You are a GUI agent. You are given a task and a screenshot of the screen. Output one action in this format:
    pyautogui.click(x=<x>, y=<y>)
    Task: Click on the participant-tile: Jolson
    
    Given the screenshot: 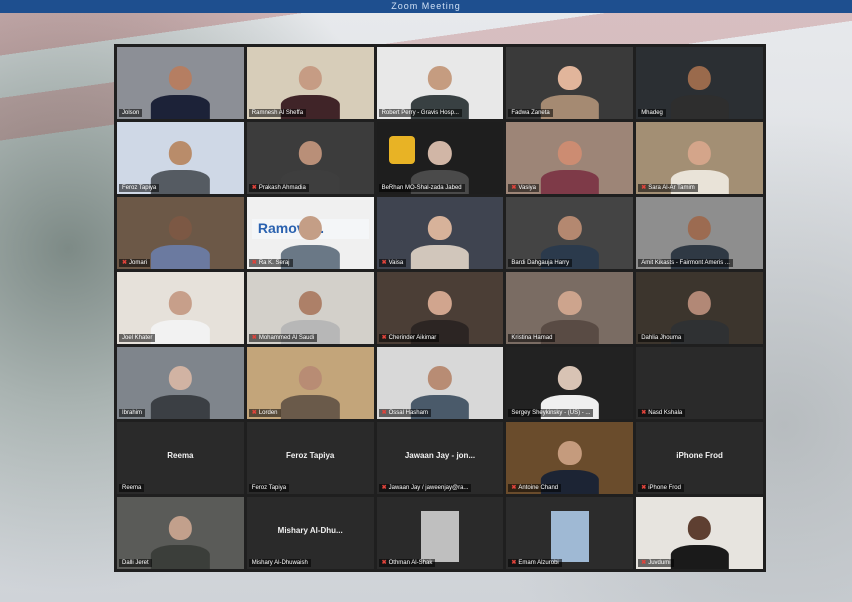 What is the action you would take?
    pyautogui.click(x=180, y=83)
    